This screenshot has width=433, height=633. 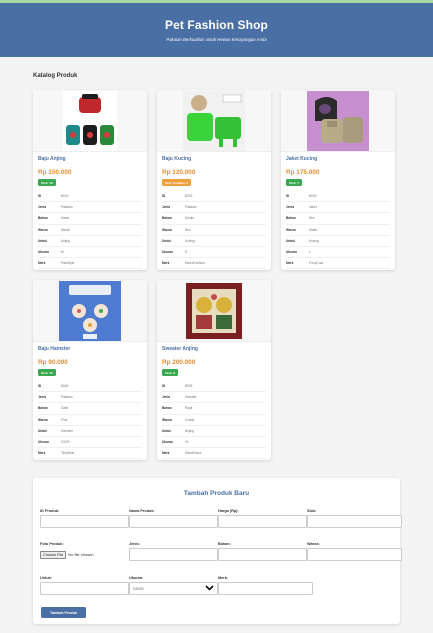 What do you see at coordinates (173, 521) in the screenshot?
I see `nama-input` at bounding box center [173, 521].